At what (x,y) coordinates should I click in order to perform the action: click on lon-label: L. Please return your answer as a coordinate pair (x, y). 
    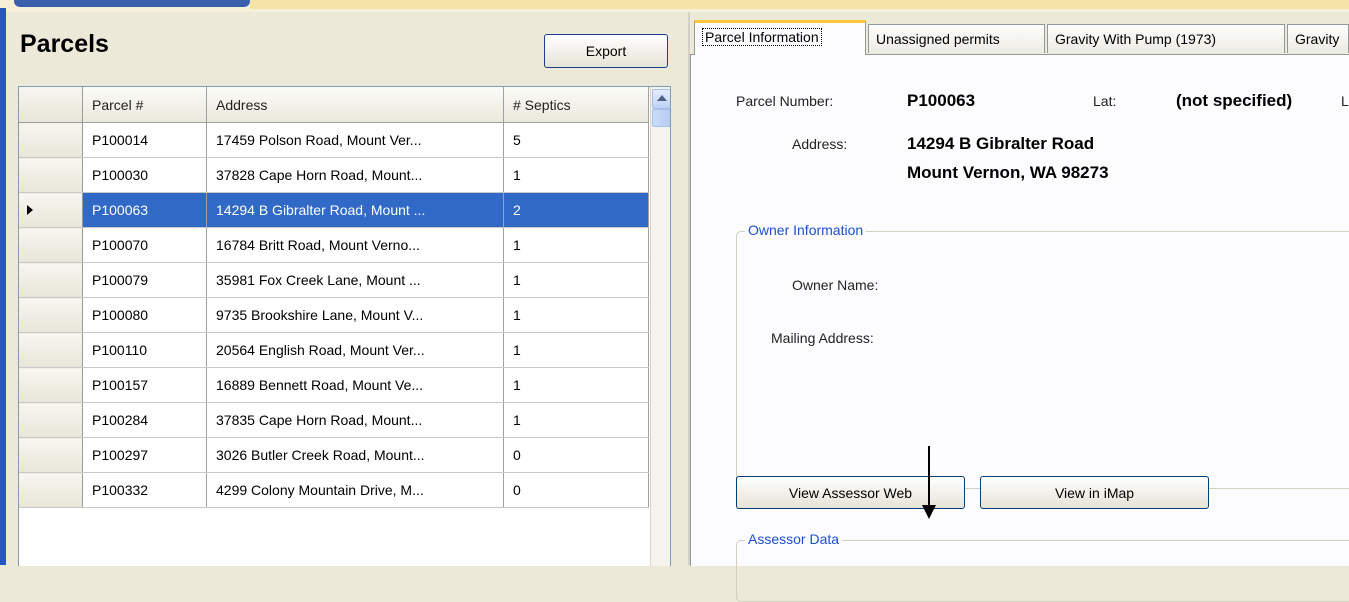
    Looking at the image, I should click on (1345, 101).